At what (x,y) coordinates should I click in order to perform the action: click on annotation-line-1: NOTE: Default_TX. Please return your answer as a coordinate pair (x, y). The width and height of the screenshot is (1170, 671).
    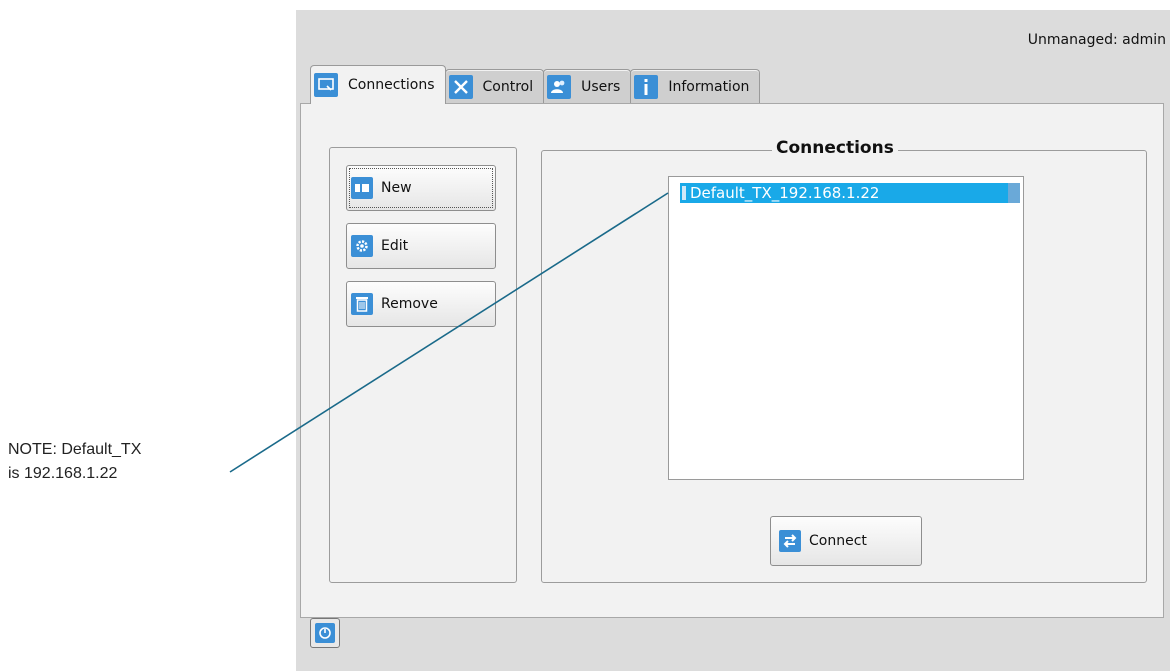
    Looking at the image, I should click on (75, 449).